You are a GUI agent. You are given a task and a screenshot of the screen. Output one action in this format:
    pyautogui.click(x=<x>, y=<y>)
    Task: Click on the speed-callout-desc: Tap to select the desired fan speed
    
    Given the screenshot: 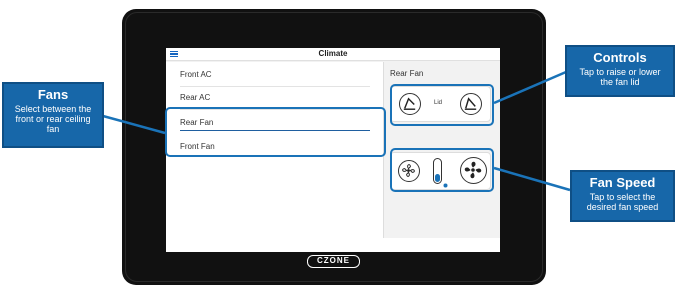 What is the action you would take?
    pyautogui.click(x=622, y=202)
    